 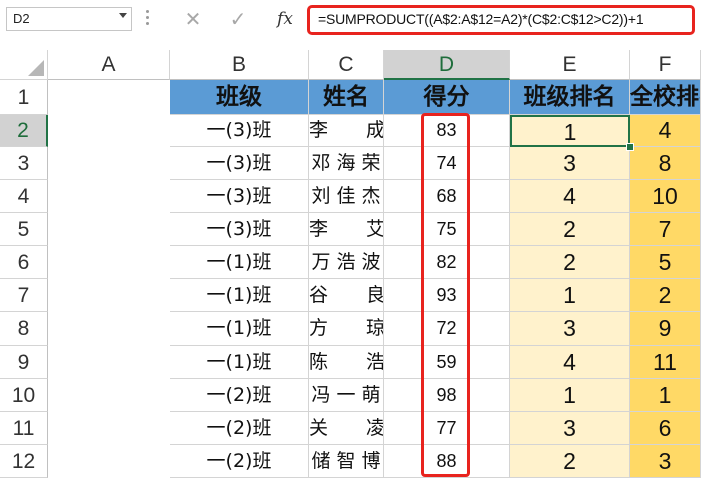 What do you see at coordinates (447, 395) in the screenshot?
I see `score-cell: 98` at bounding box center [447, 395].